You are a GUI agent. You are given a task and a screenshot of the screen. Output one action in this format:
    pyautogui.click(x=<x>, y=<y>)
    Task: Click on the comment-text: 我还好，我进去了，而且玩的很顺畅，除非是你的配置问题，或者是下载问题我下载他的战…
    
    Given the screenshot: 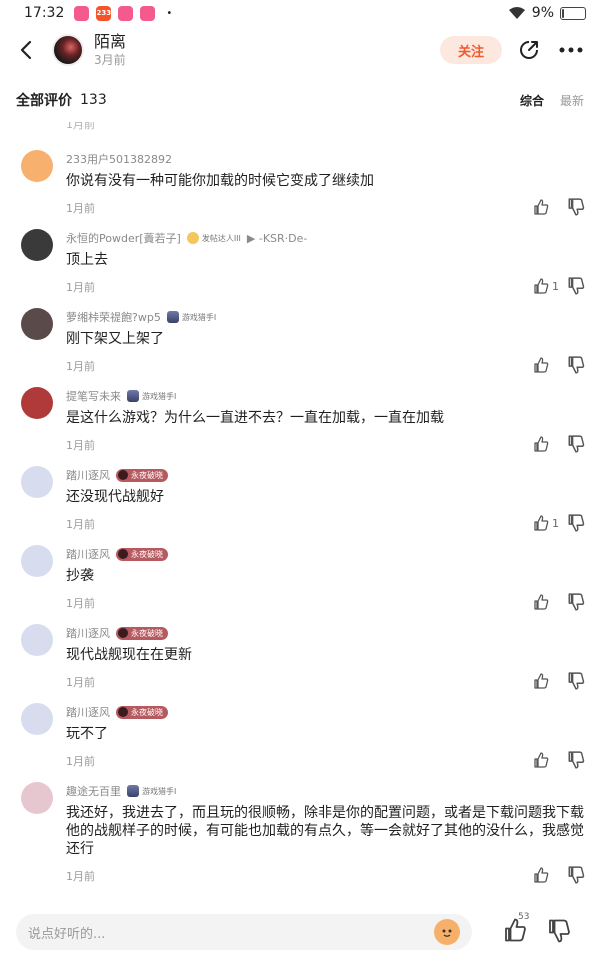 What is the action you would take?
    pyautogui.click(x=325, y=831)
    